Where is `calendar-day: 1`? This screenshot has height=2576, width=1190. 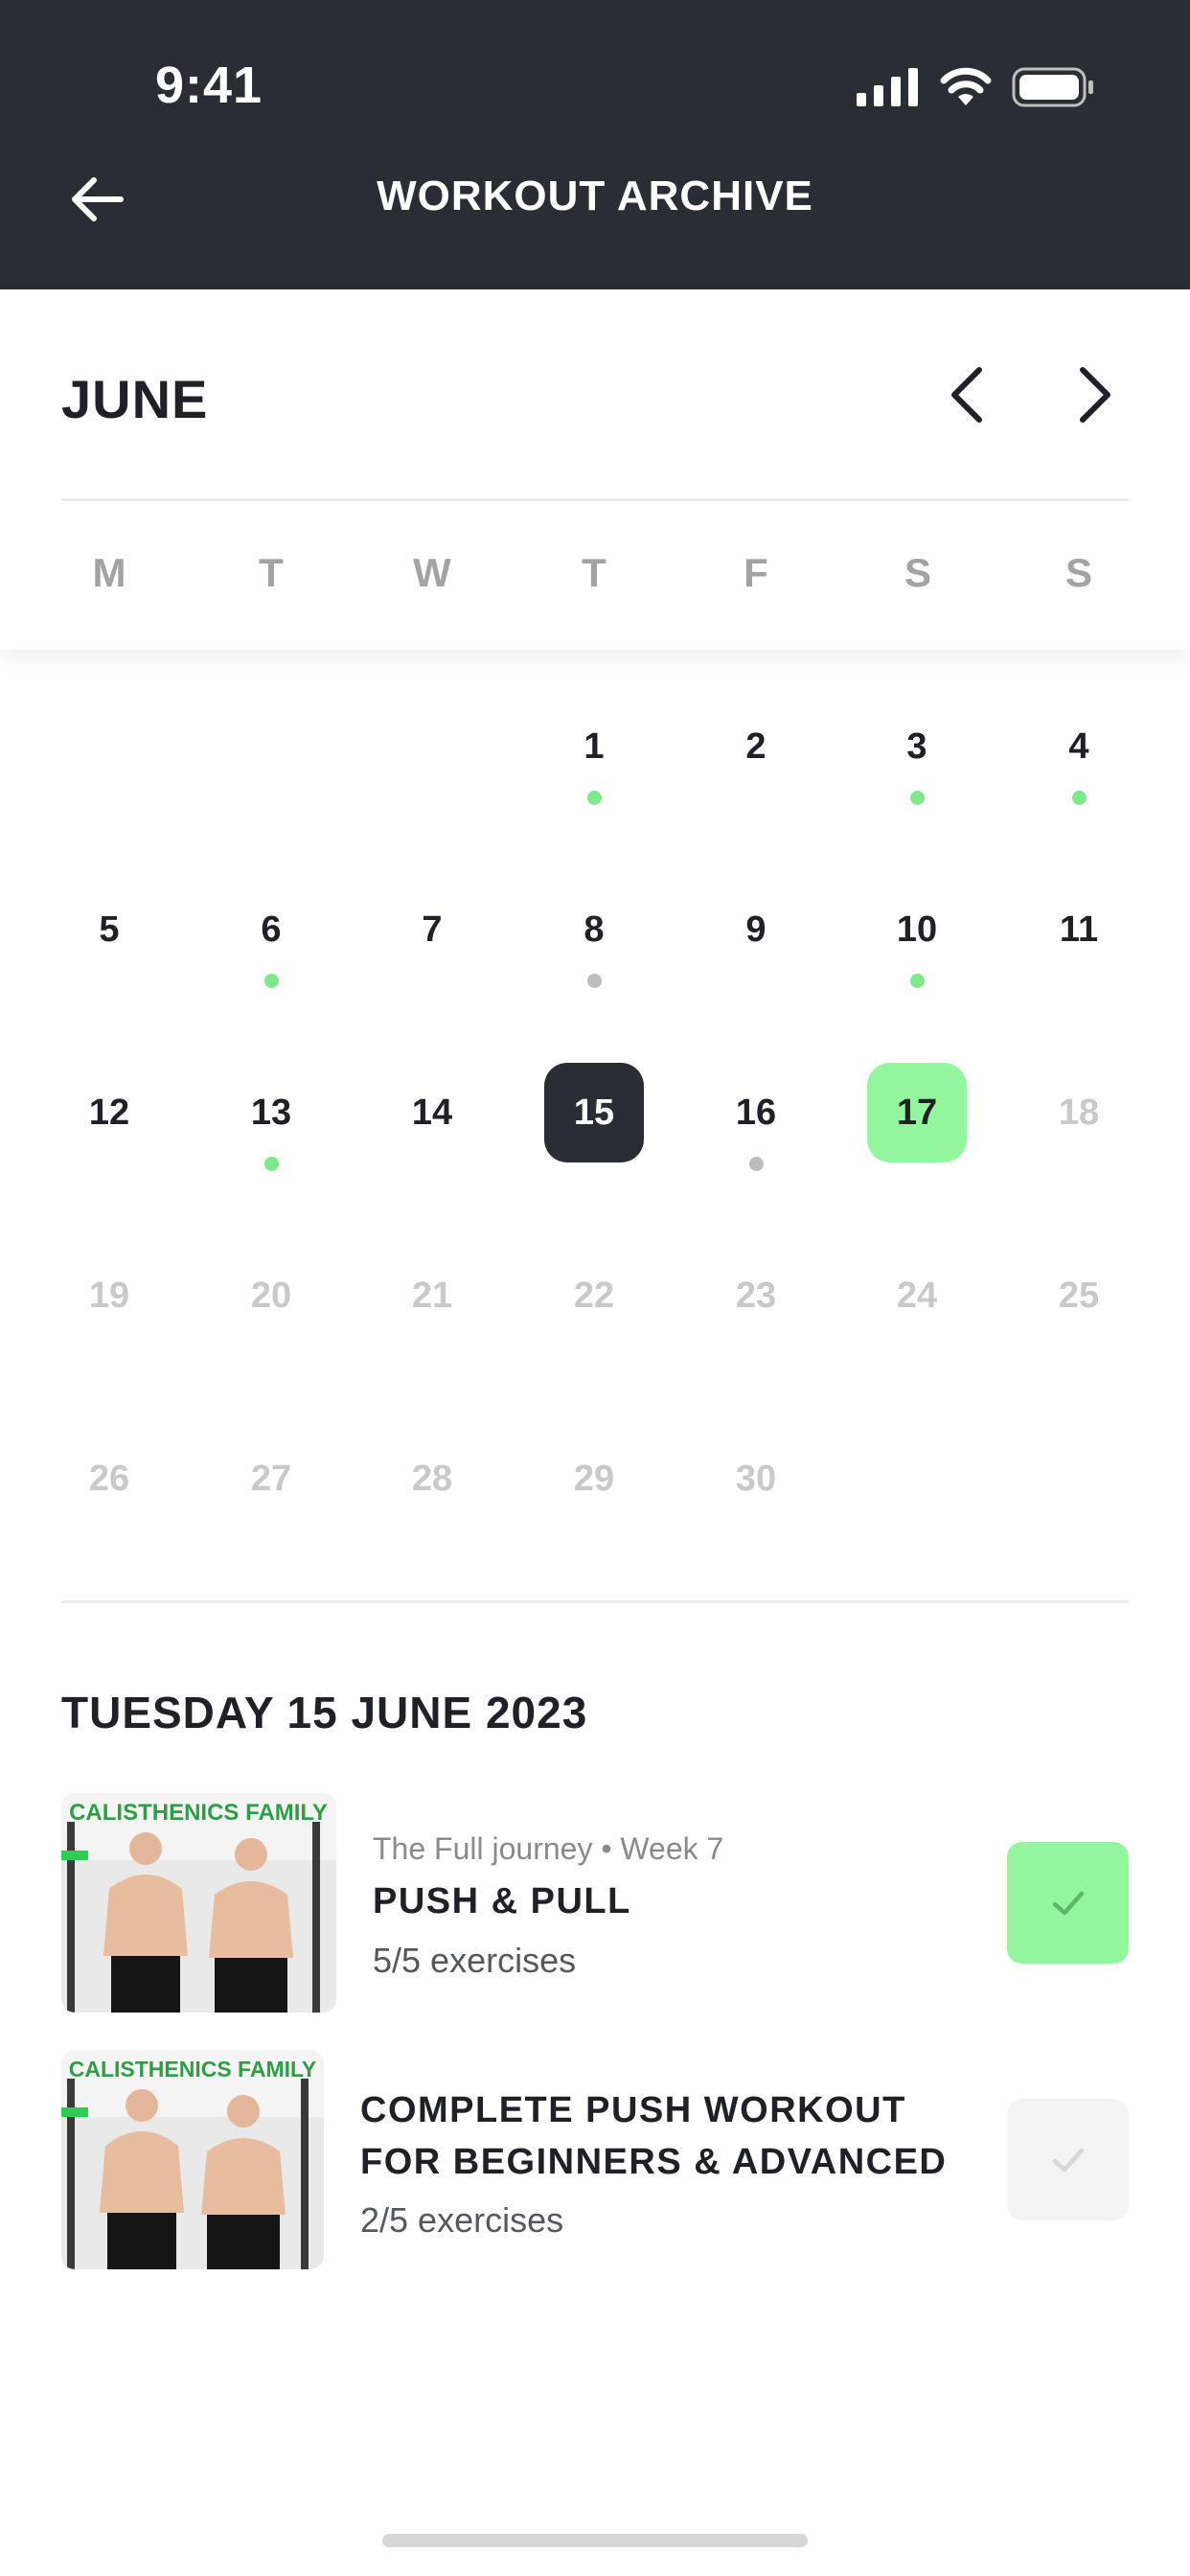
calendar-day: 1 is located at coordinates (594, 746).